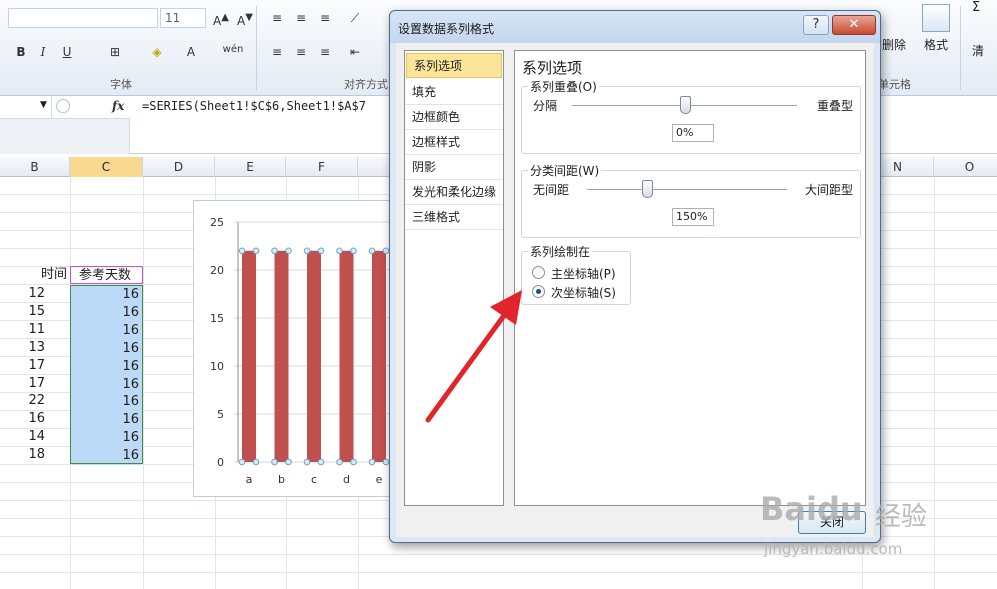  What do you see at coordinates (454, 217) in the screenshot?
I see `nav-3d-format: 三维格式` at bounding box center [454, 217].